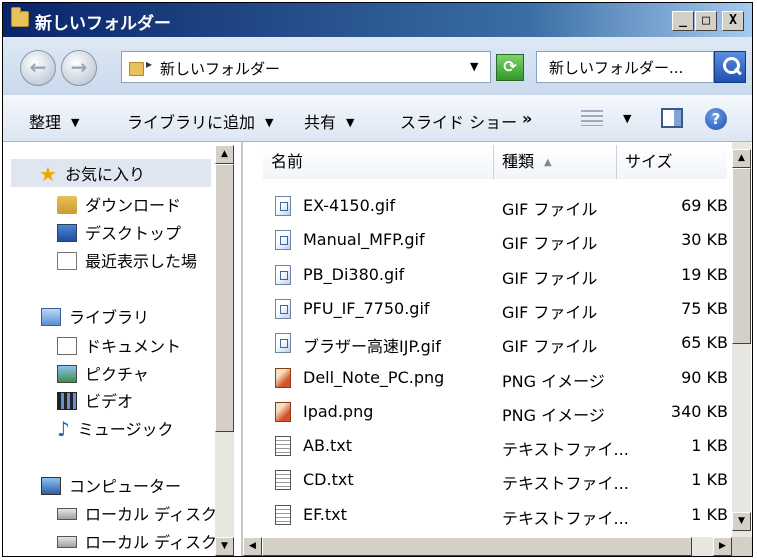 Image resolution: width=757 pixels, height=560 pixels. What do you see at coordinates (115, 428) in the screenshot?
I see `nav-item-music: ♪ ミュージック` at bounding box center [115, 428].